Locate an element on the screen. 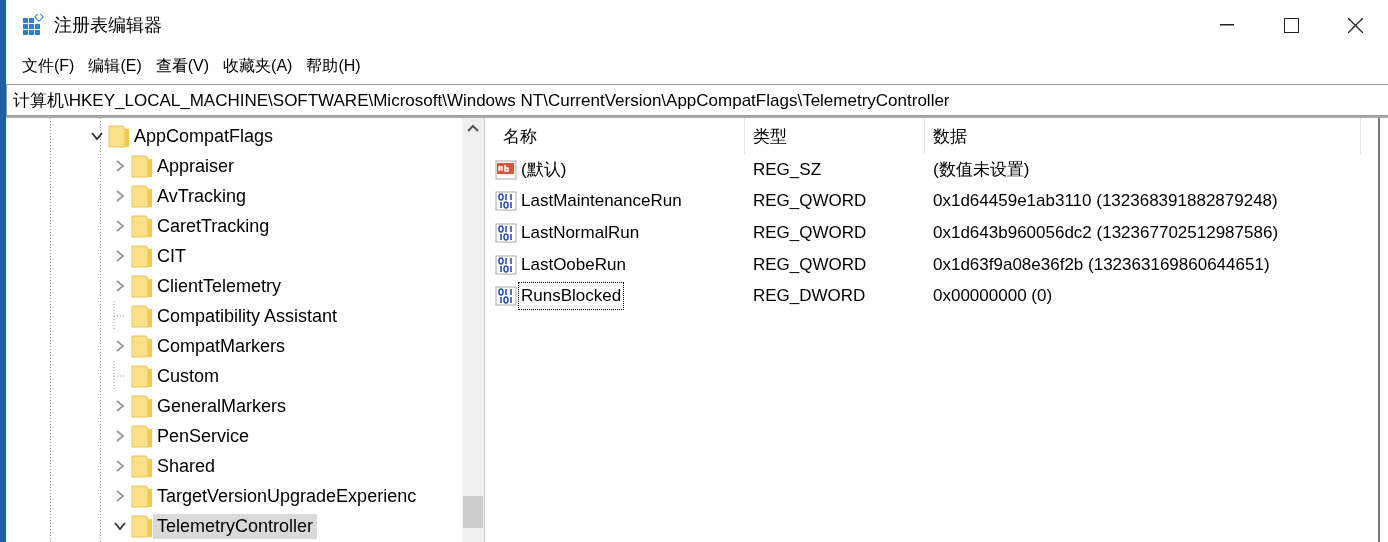 The width and height of the screenshot is (1388, 542). value-name: LastOobeRun is located at coordinates (573, 264).